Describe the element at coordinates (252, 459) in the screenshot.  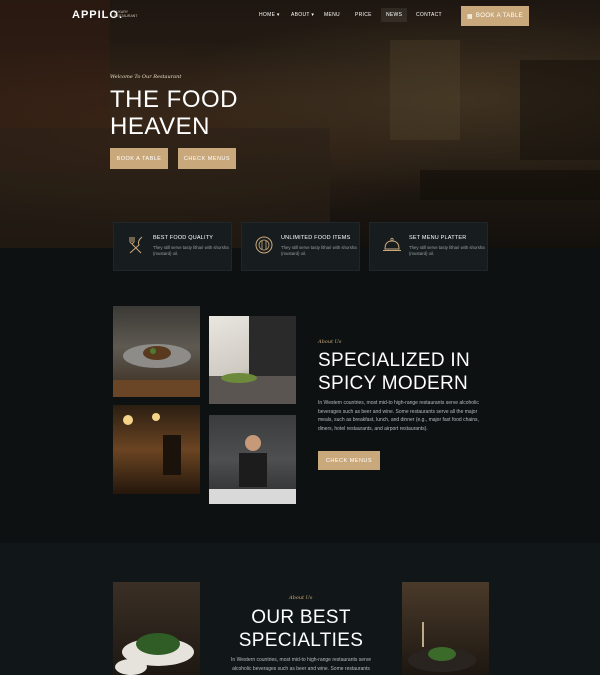
I see `chef-portrait-photo` at that location.